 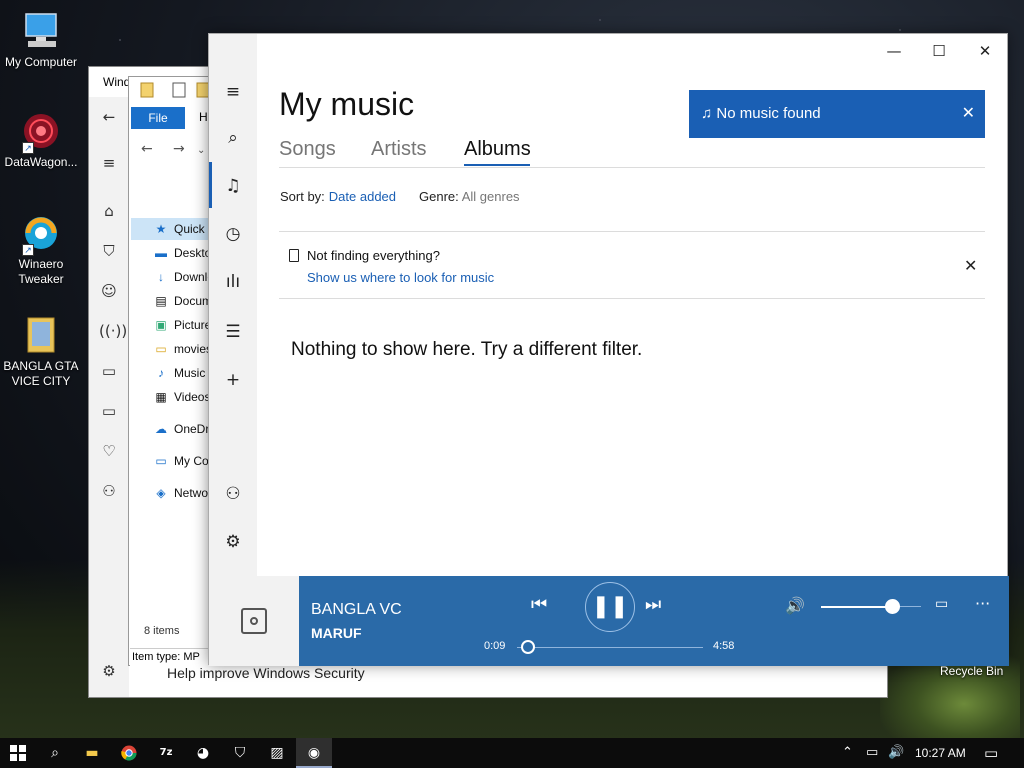 What do you see at coordinates (161, 349) in the screenshot?
I see `folder-icon: ▭` at bounding box center [161, 349].